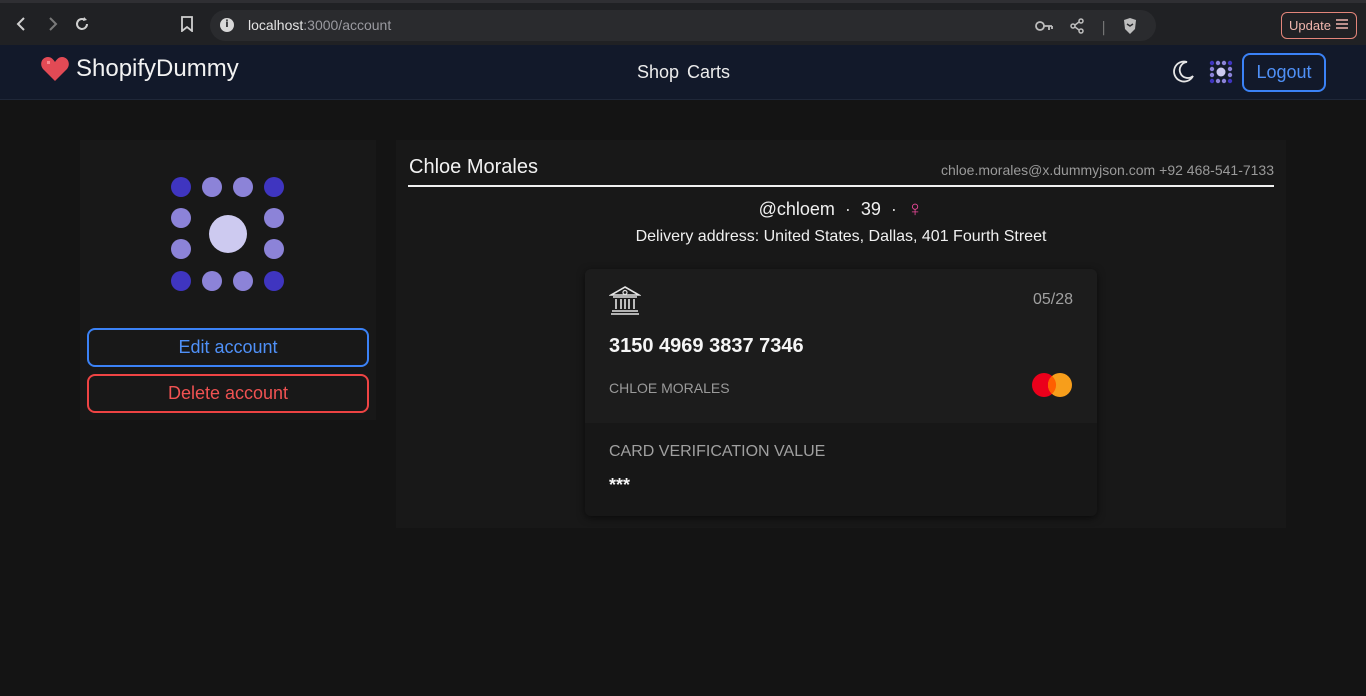 The width and height of the screenshot is (1366, 696). What do you see at coordinates (1086, 28) in the screenshot?
I see `url-actions: |` at bounding box center [1086, 28].